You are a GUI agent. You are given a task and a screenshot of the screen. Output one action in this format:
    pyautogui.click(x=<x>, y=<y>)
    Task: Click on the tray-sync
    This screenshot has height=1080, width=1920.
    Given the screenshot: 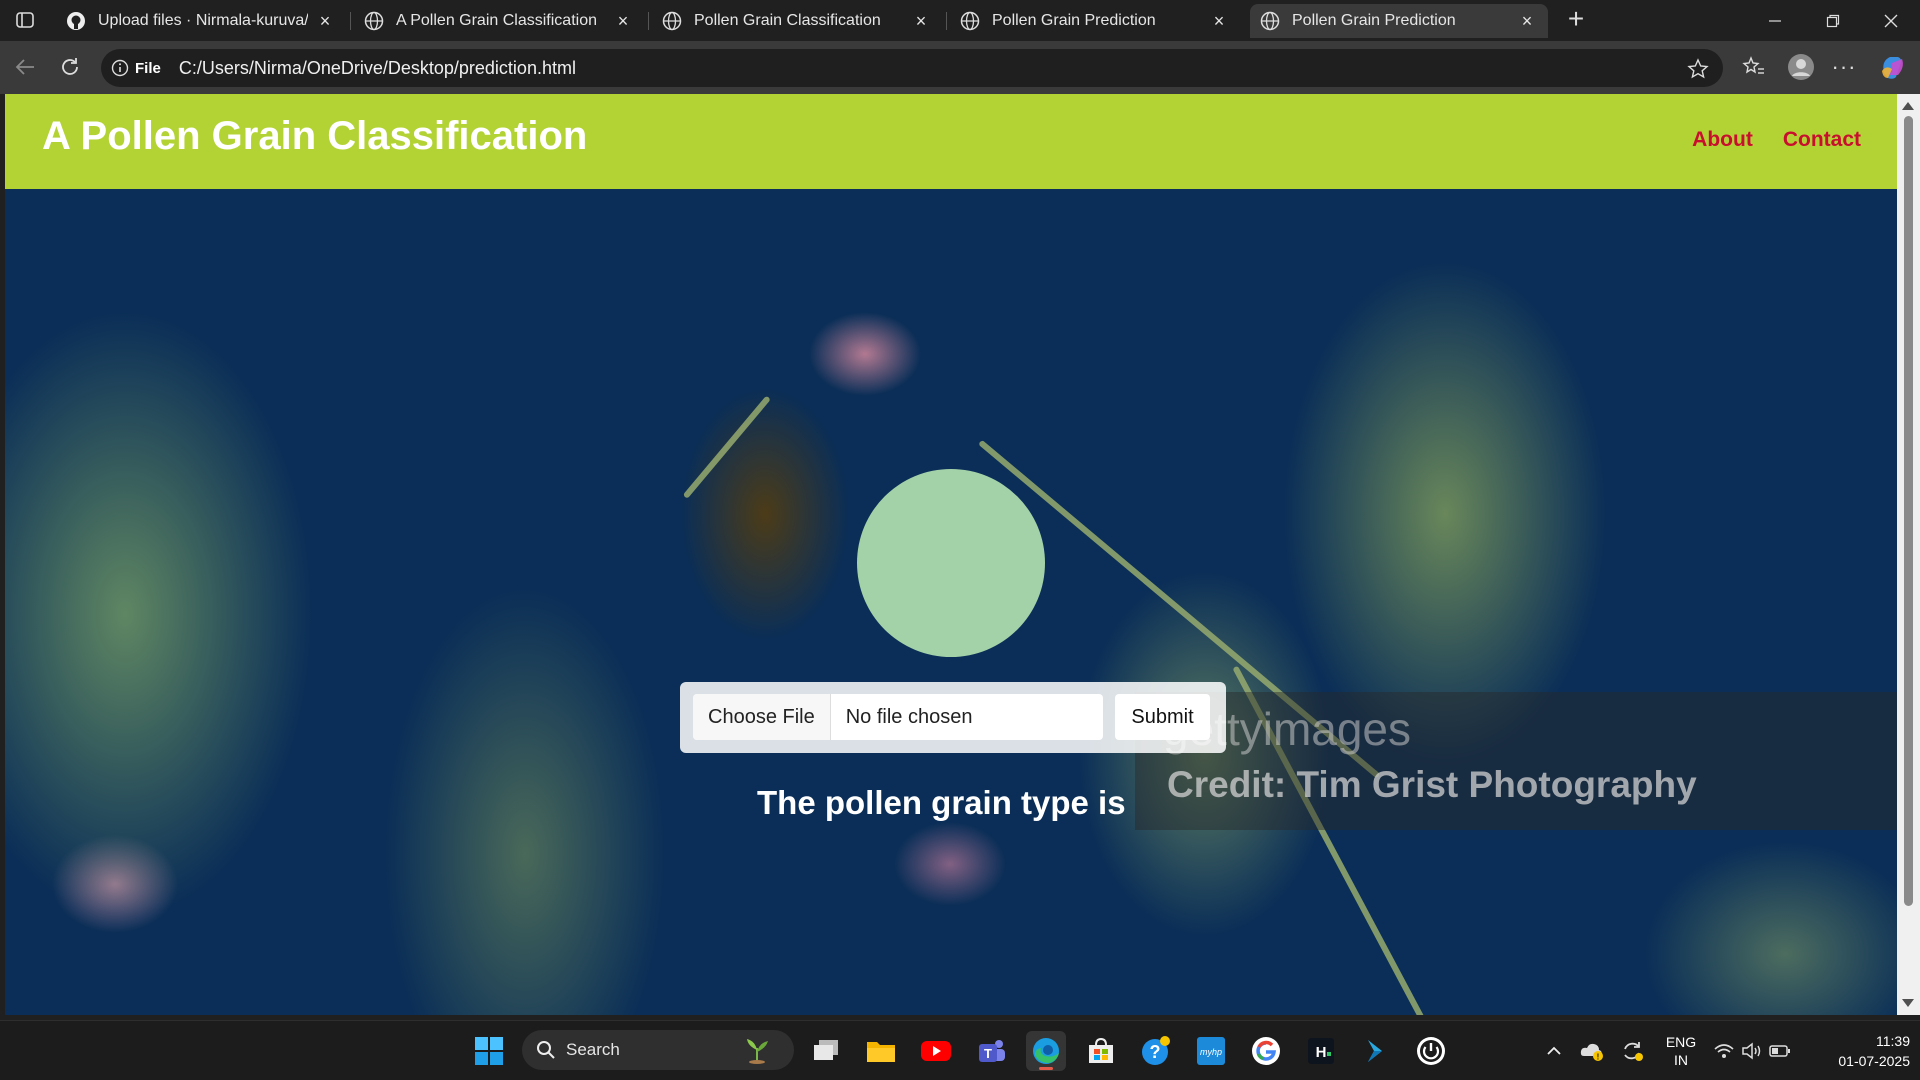 What is the action you would take?
    pyautogui.click(x=1632, y=1051)
    